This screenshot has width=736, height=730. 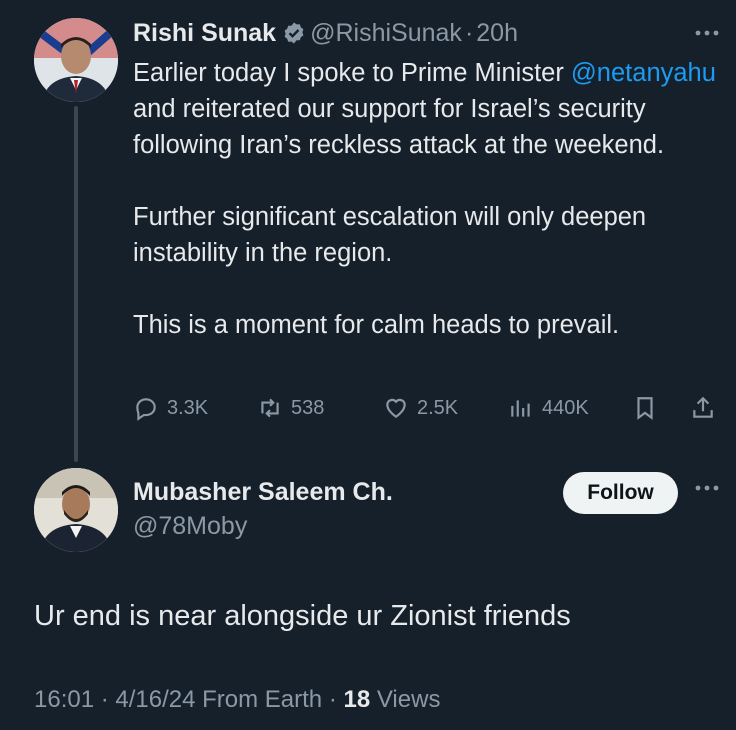 I want to click on repost-count: 538, so click(x=308, y=407).